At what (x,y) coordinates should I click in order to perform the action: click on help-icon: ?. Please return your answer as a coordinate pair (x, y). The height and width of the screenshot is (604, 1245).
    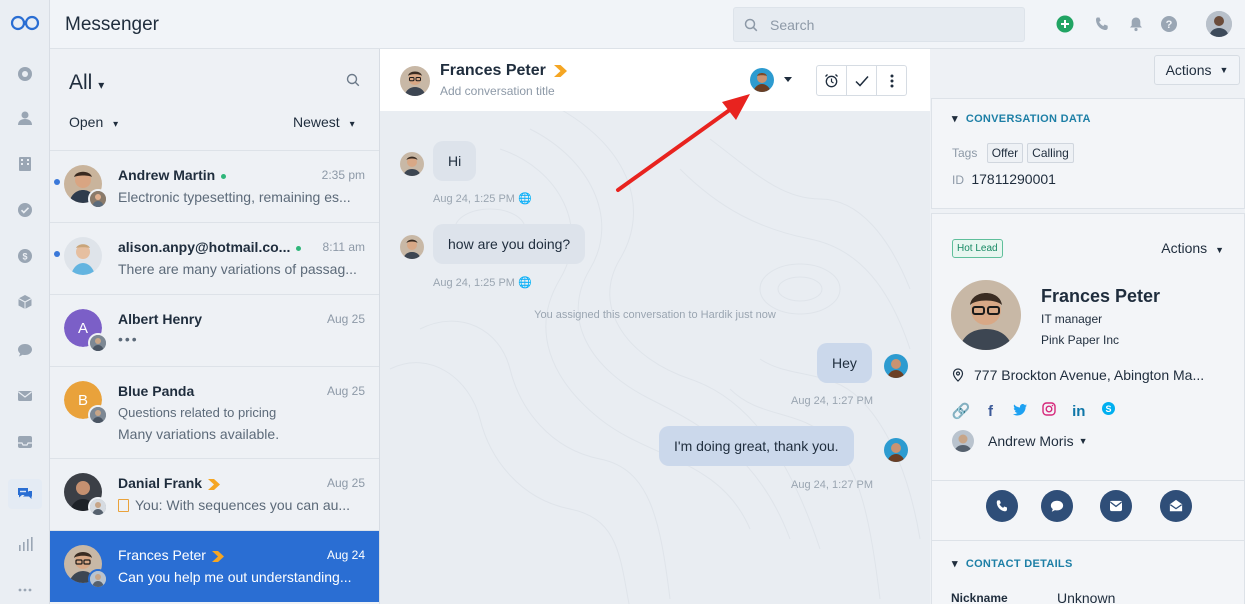
    Looking at the image, I should click on (1169, 24).